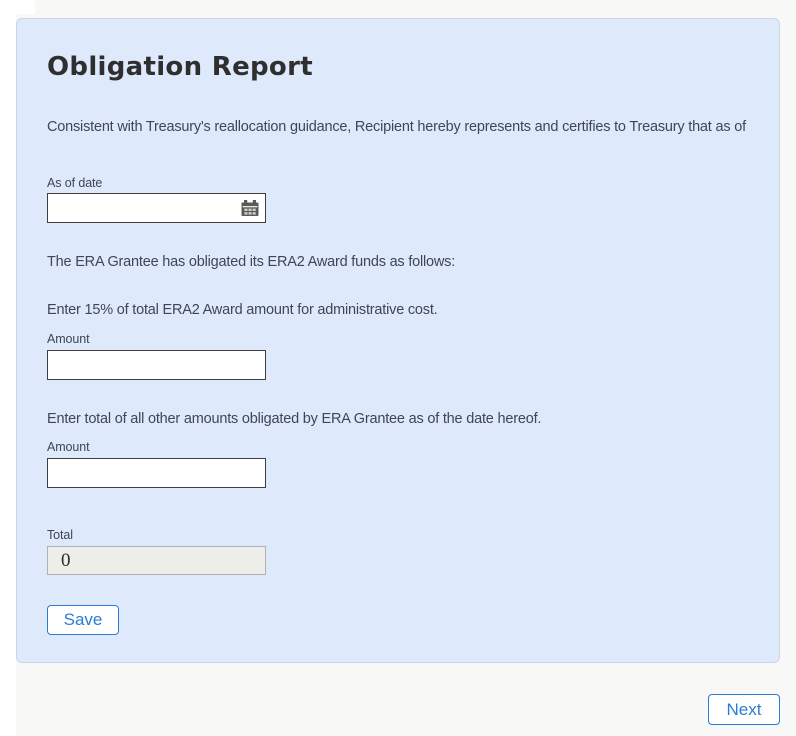  Describe the element at coordinates (68, 339) in the screenshot. I see `admin-amount-label: Amount` at that location.